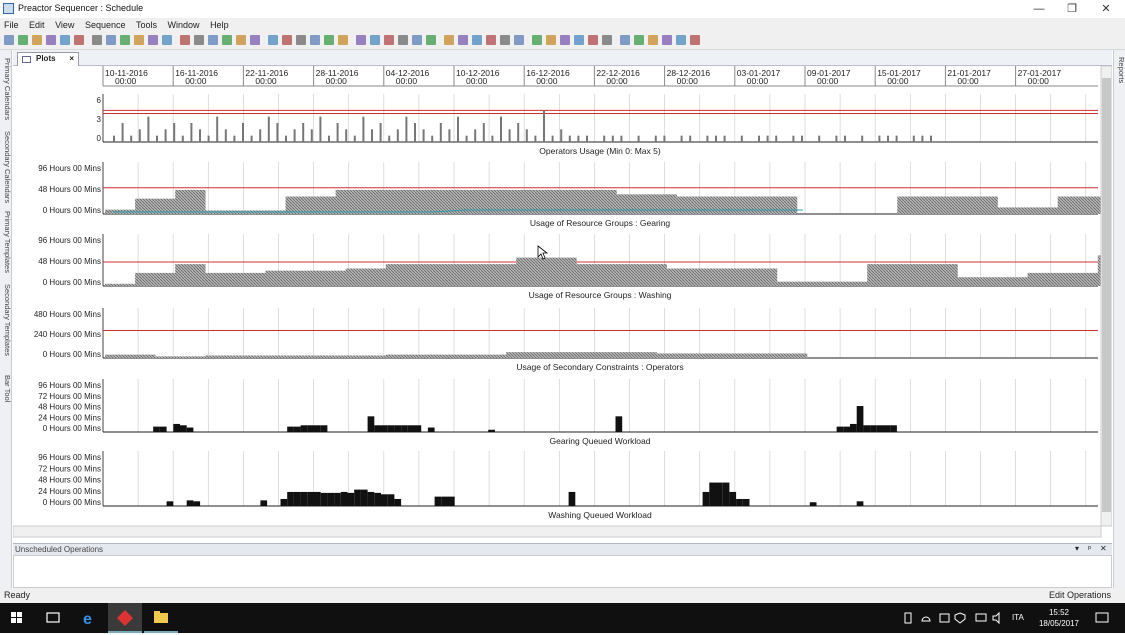  What do you see at coordinates (6, 242) in the screenshot?
I see `dock-tab-primary-templates: Primary Templates` at bounding box center [6, 242].